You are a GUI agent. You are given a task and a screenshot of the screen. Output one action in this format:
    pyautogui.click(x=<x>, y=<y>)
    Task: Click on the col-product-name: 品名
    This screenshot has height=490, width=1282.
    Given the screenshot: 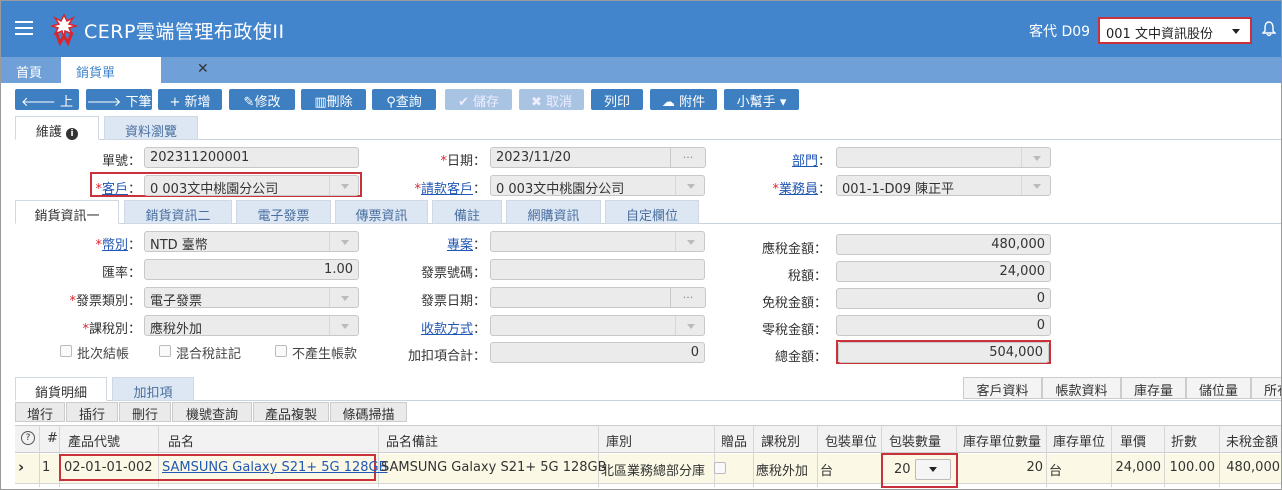 What is the action you would take?
    pyautogui.click(x=181, y=440)
    